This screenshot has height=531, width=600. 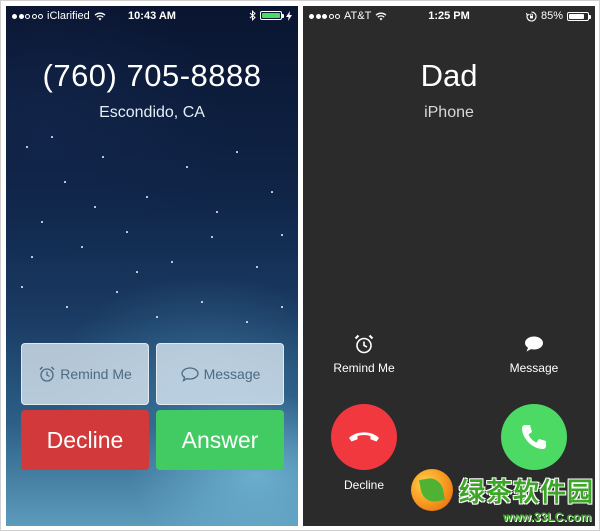 What do you see at coordinates (252, 15) in the screenshot?
I see `bluetooth-icon` at bounding box center [252, 15].